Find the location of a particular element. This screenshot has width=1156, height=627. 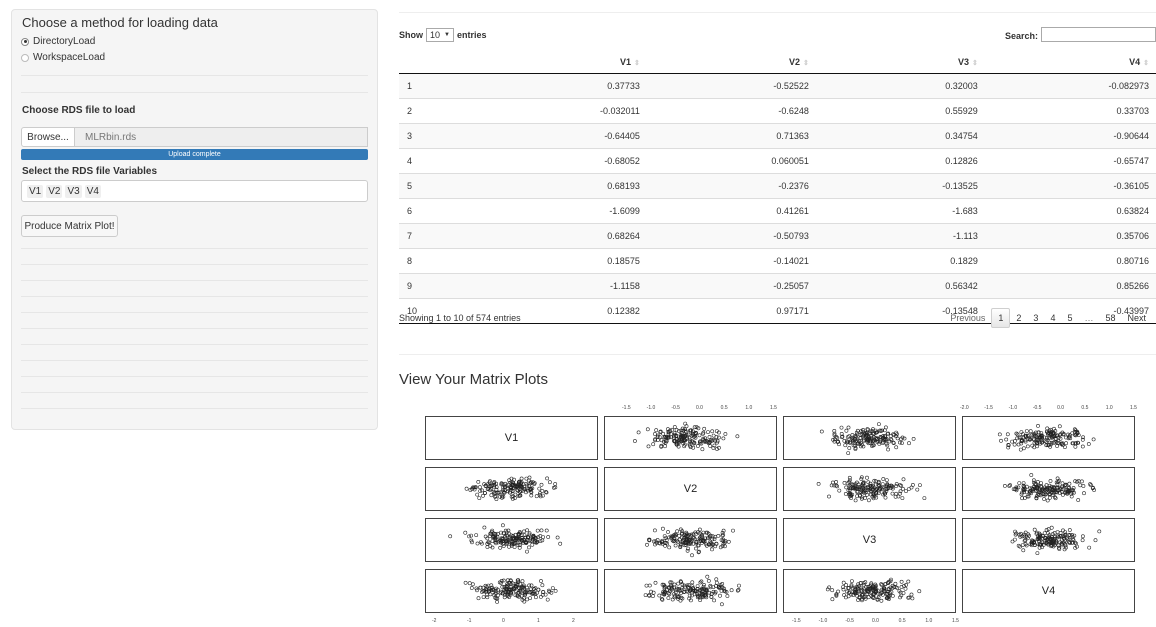

table-cell: -0.36105 is located at coordinates (1070, 186).